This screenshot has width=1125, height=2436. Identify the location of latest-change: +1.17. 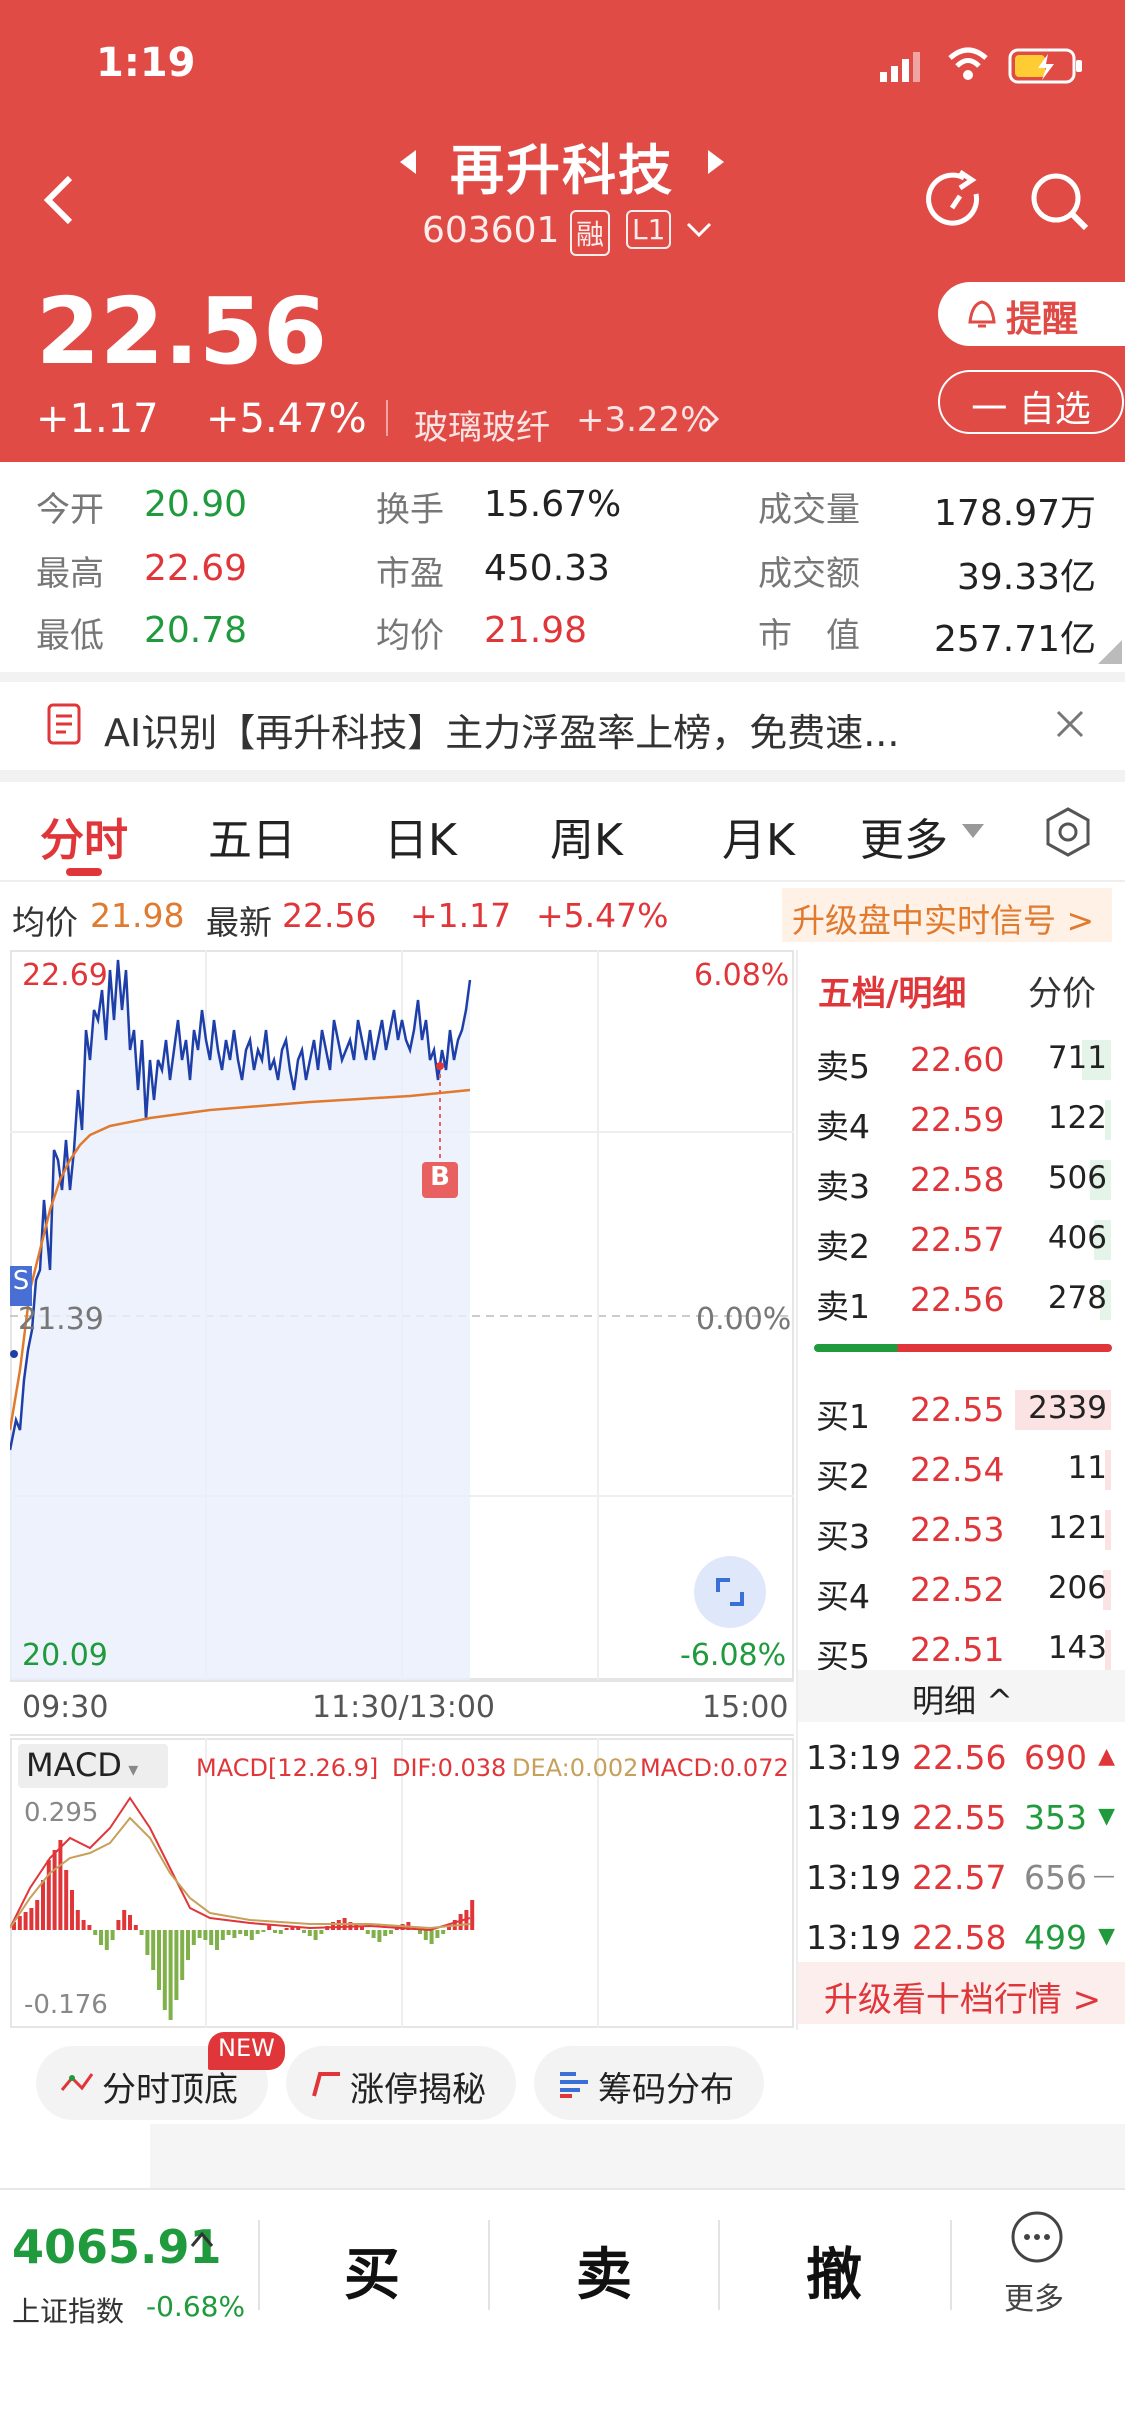
(461, 915).